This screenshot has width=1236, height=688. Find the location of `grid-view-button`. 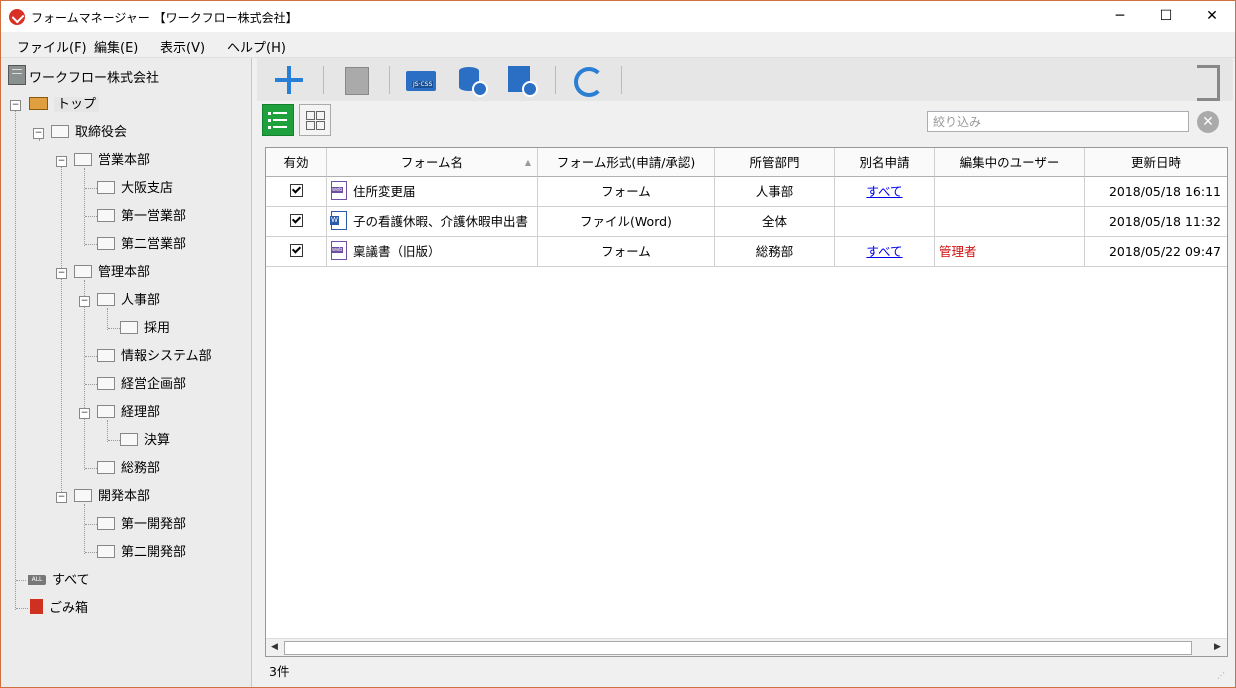

grid-view-button is located at coordinates (315, 120).